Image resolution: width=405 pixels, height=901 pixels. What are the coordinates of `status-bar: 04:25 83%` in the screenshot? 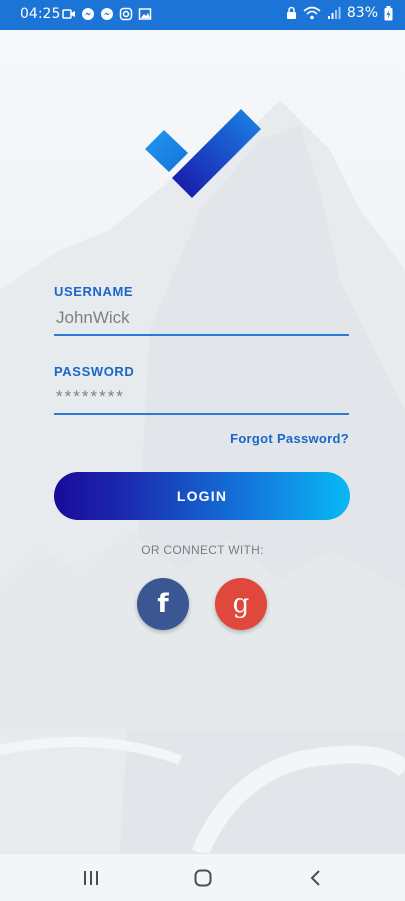 It's located at (202, 15).